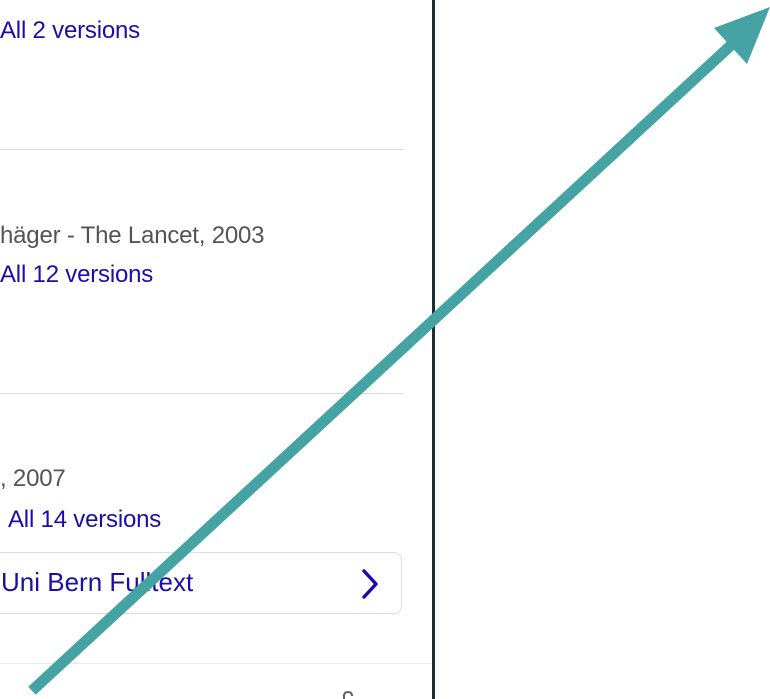  I want to click on fulltext-label: Uni Bern Fulltext, so click(97, 582).